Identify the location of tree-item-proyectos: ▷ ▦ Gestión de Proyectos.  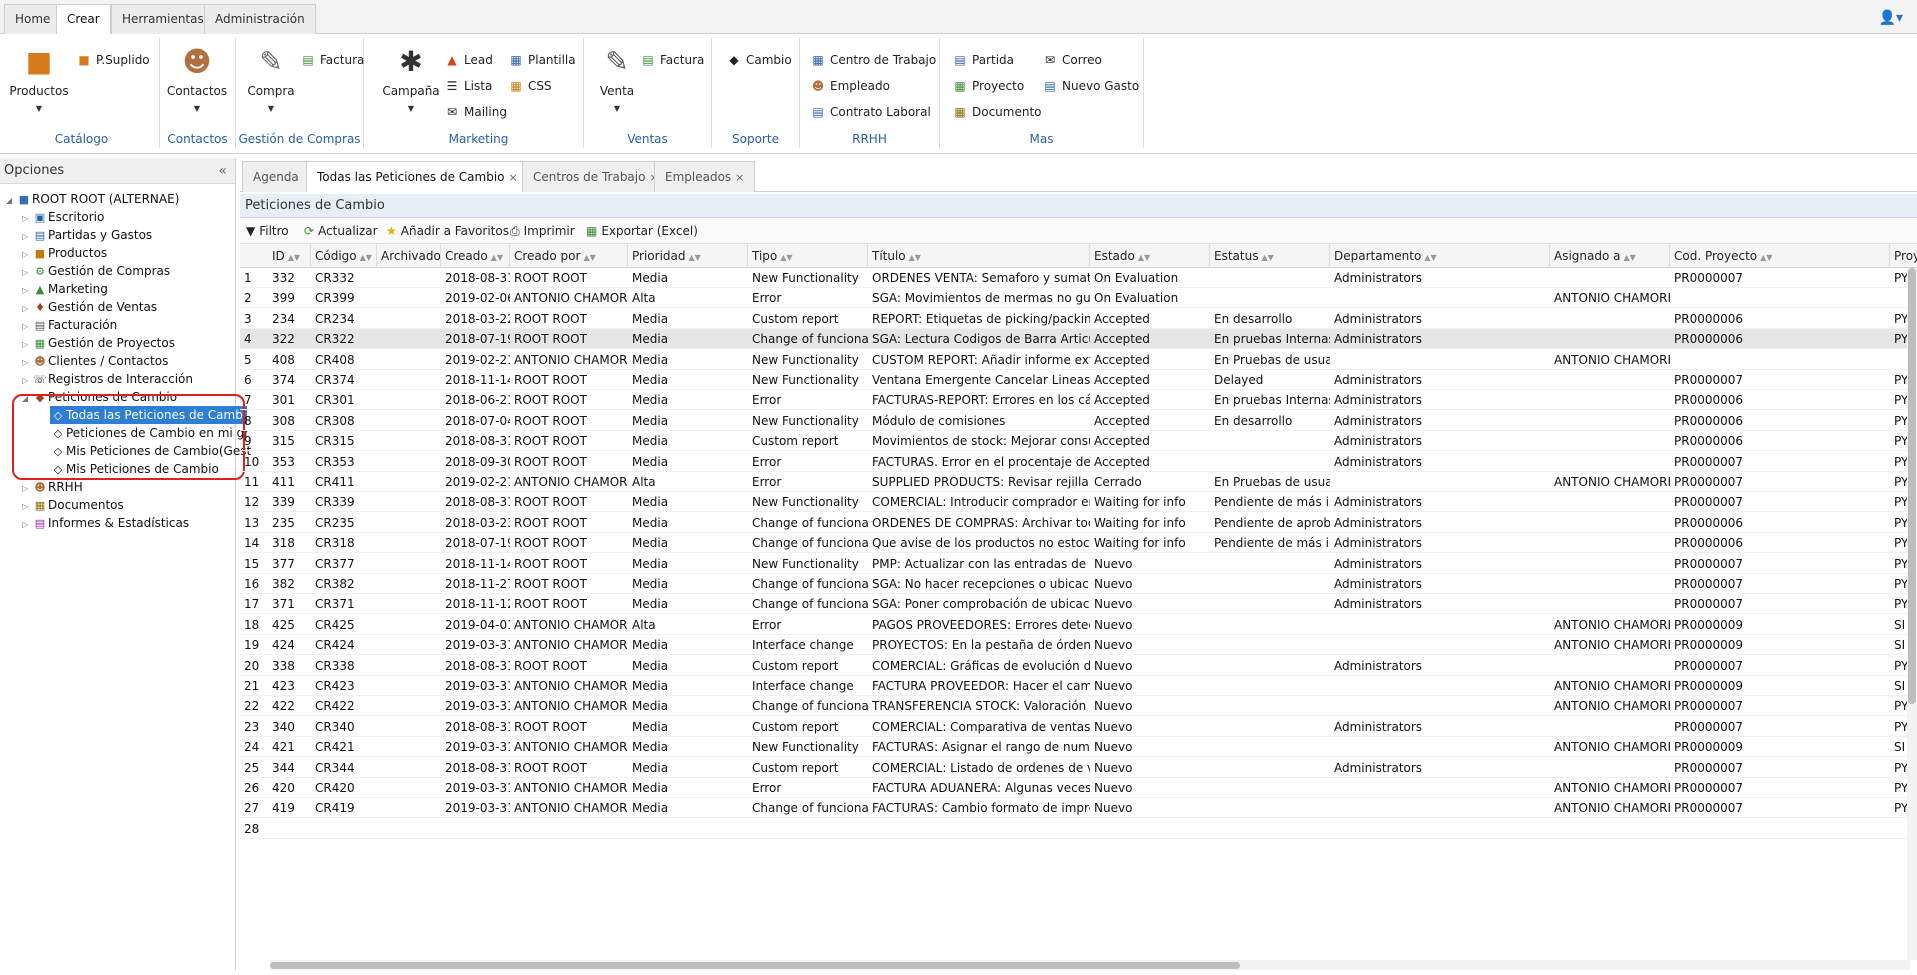
(98, 343).